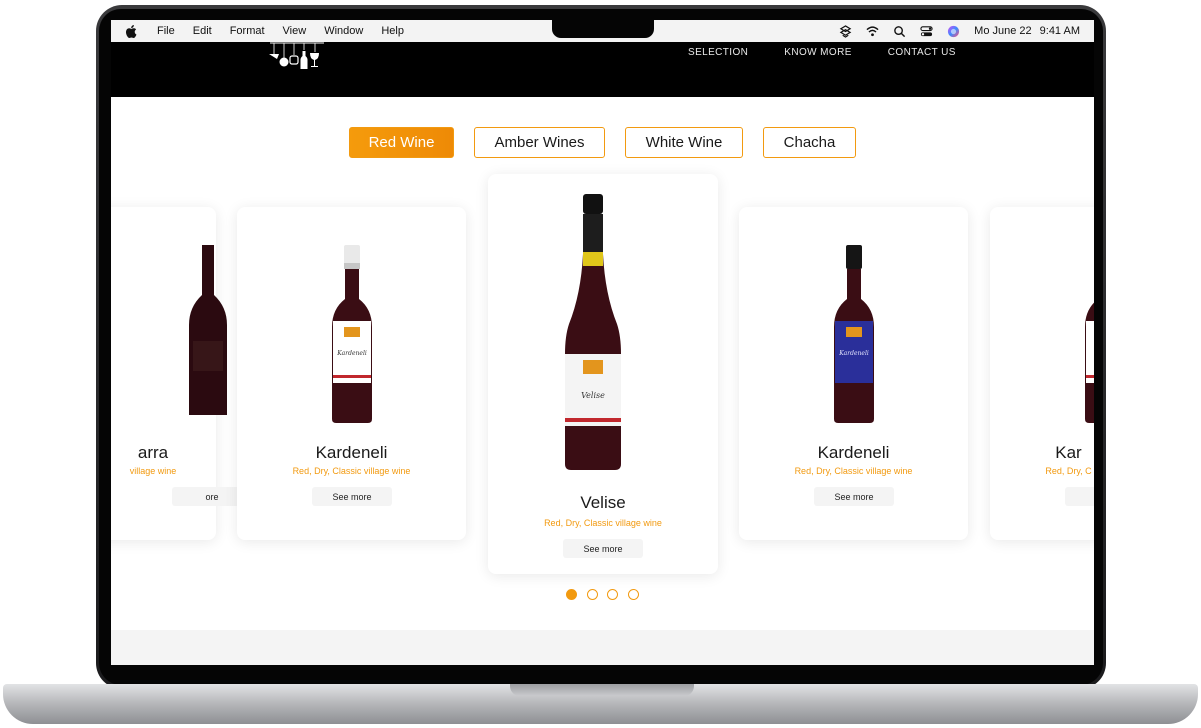 The width and height of the screenshot is (1201, 728). I want to click on trackpad-lip, so click(602, 690).